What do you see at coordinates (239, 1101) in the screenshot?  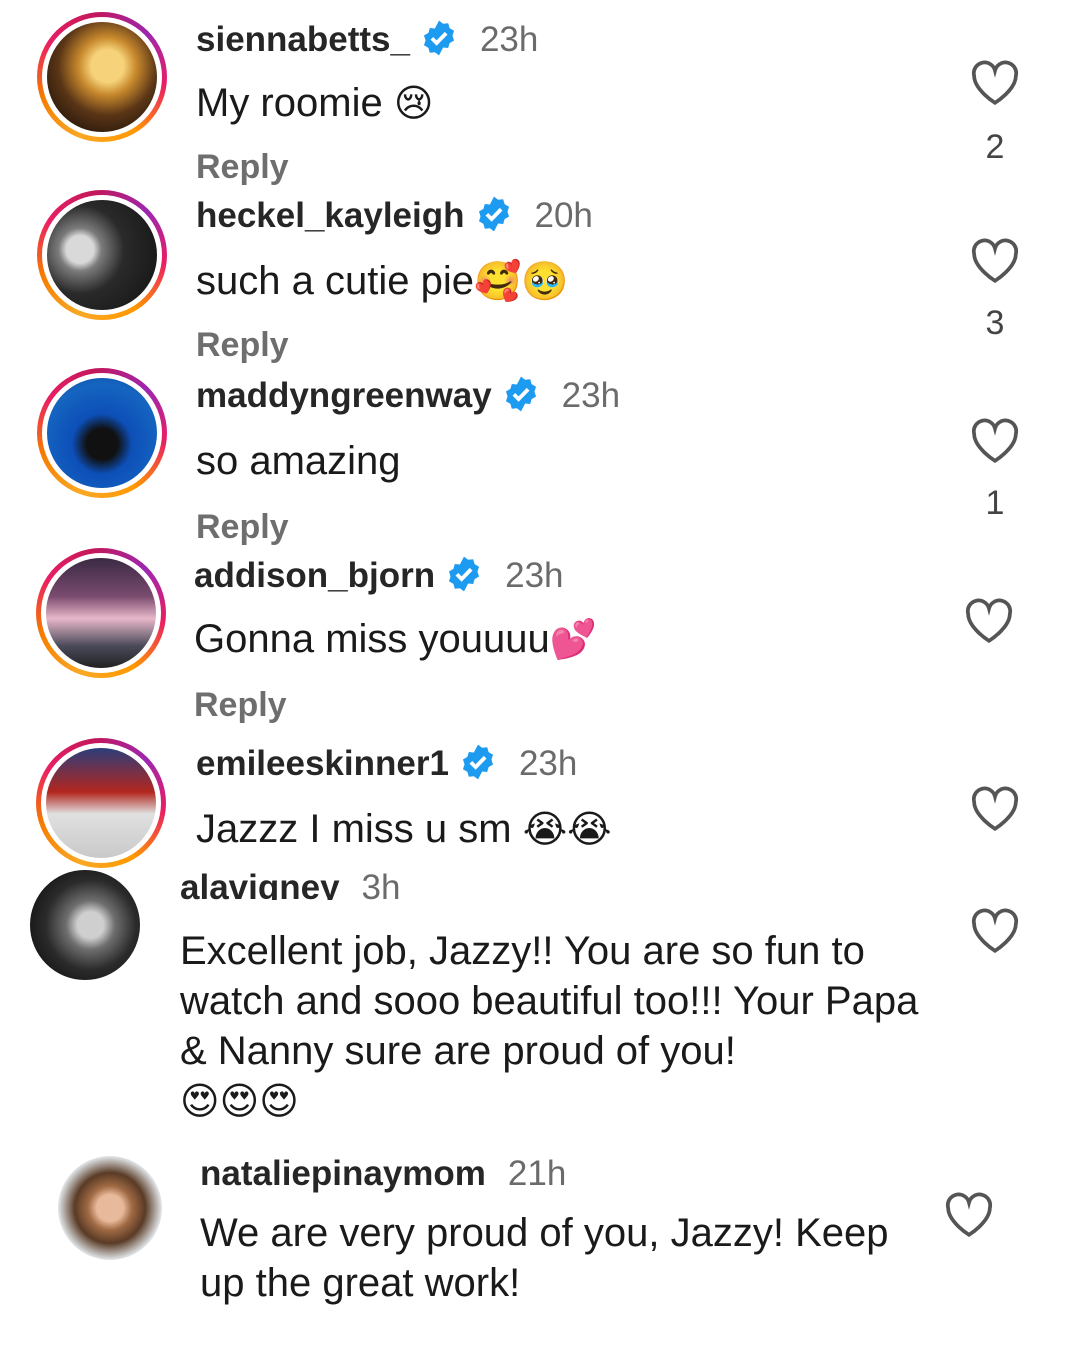 I see `emoji: 😍😍😍` at bounding box center [239, 1101].